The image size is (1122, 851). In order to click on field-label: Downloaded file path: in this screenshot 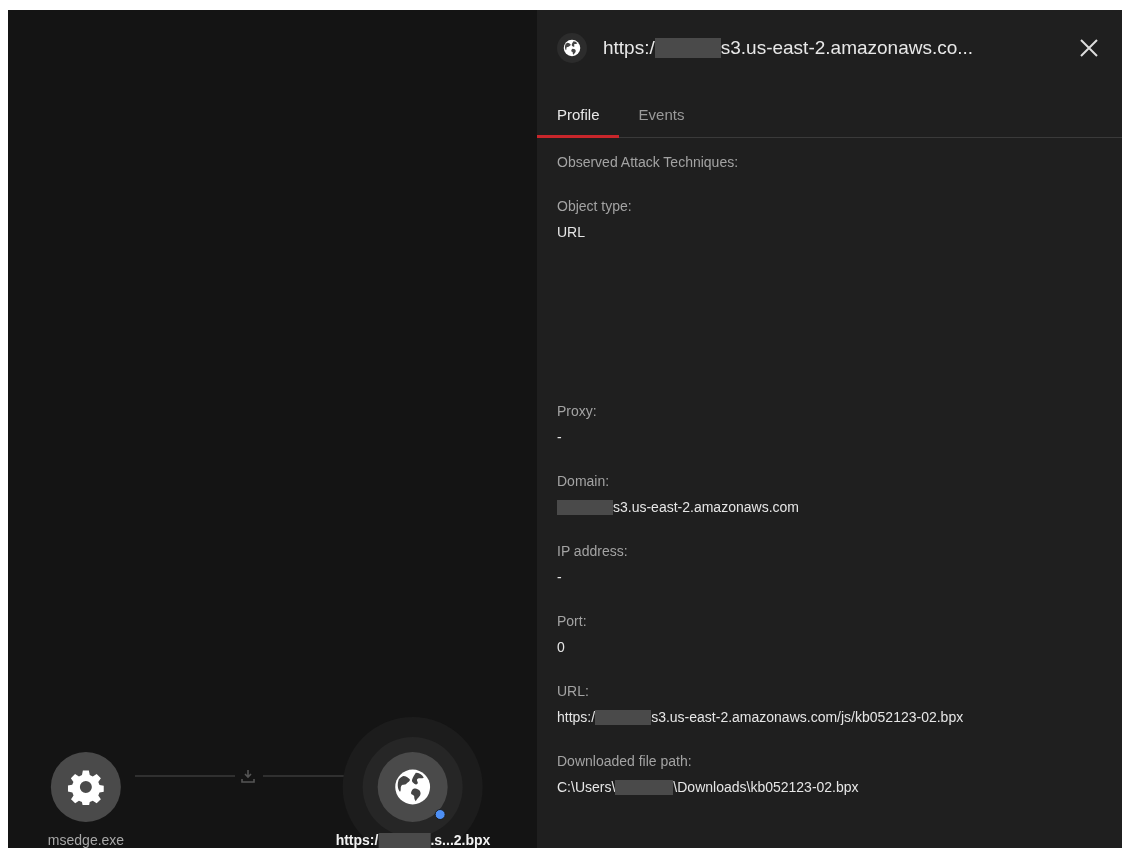, I will do `click(625, 761)`.